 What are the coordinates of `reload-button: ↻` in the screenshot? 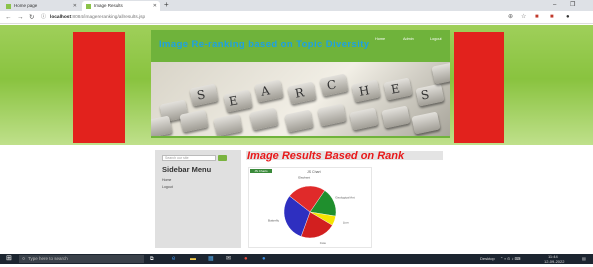 It's located at (31, 17).